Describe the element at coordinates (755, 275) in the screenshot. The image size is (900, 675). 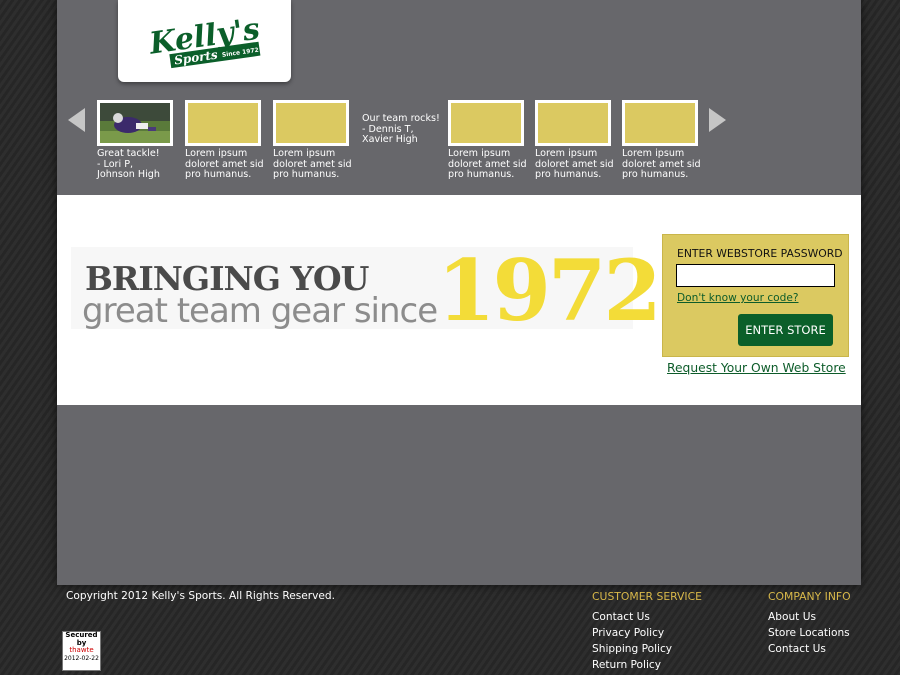
I see `webstore-password-input` at that location.